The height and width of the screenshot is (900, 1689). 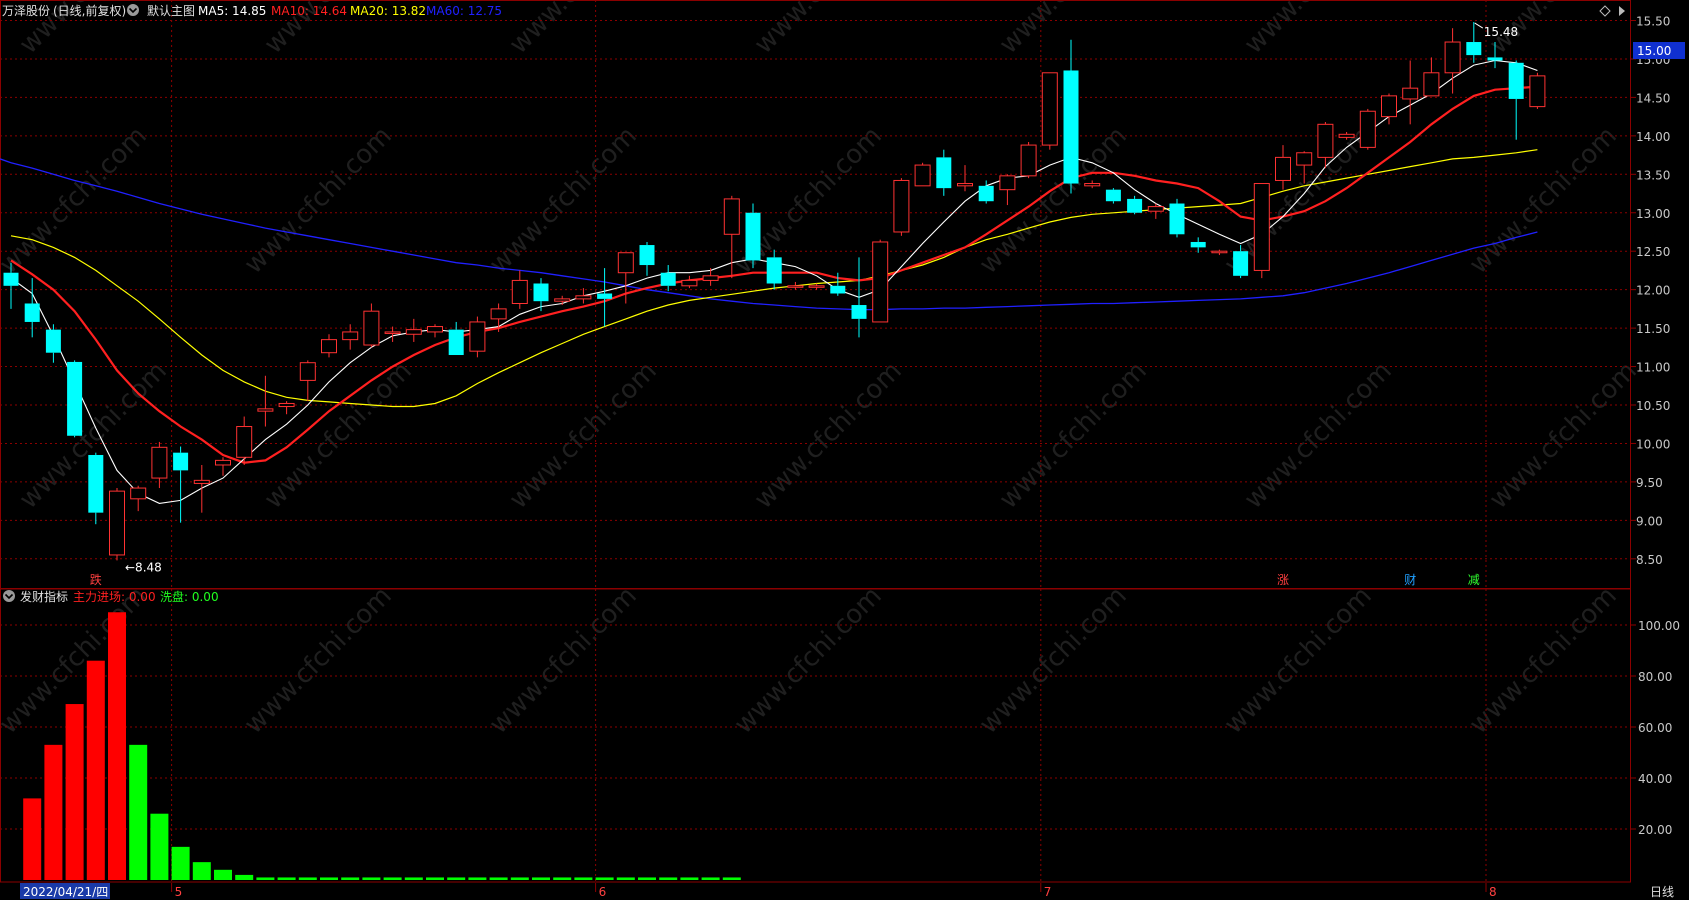 What do you see at coordinates (26, 11) in the screenshot?
I see `stock-name: 万泽股份` at bounding box center [26, 11].